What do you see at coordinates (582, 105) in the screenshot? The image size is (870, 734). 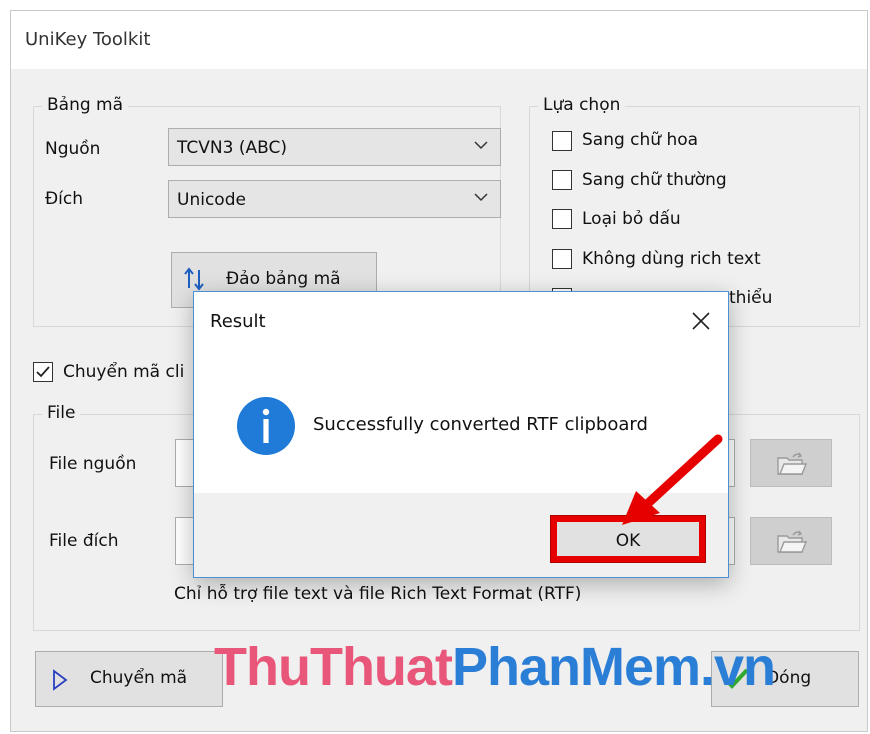 I see `options-legend: Lựa chọn` at bounding box center [582, 105].